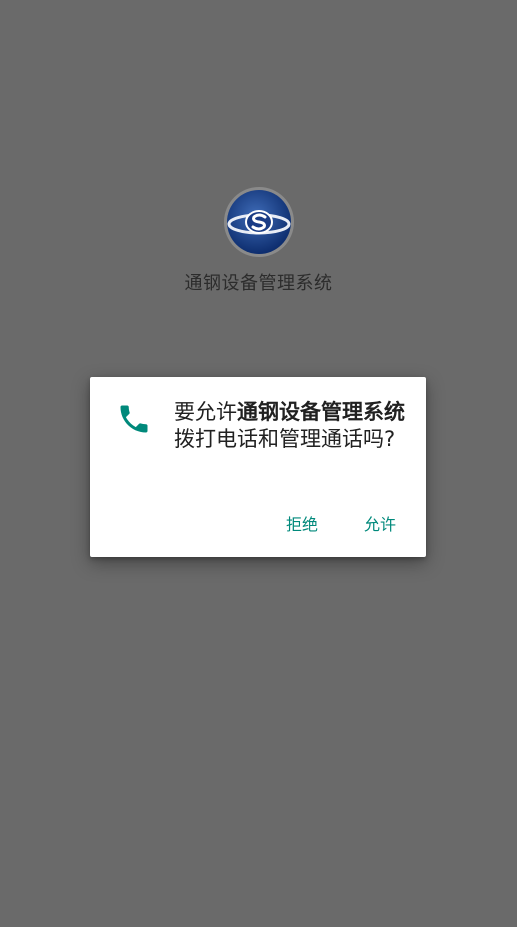  Describe the element at coordinates (134, 419) in the screenshot. I see `phone-icon` at that location.